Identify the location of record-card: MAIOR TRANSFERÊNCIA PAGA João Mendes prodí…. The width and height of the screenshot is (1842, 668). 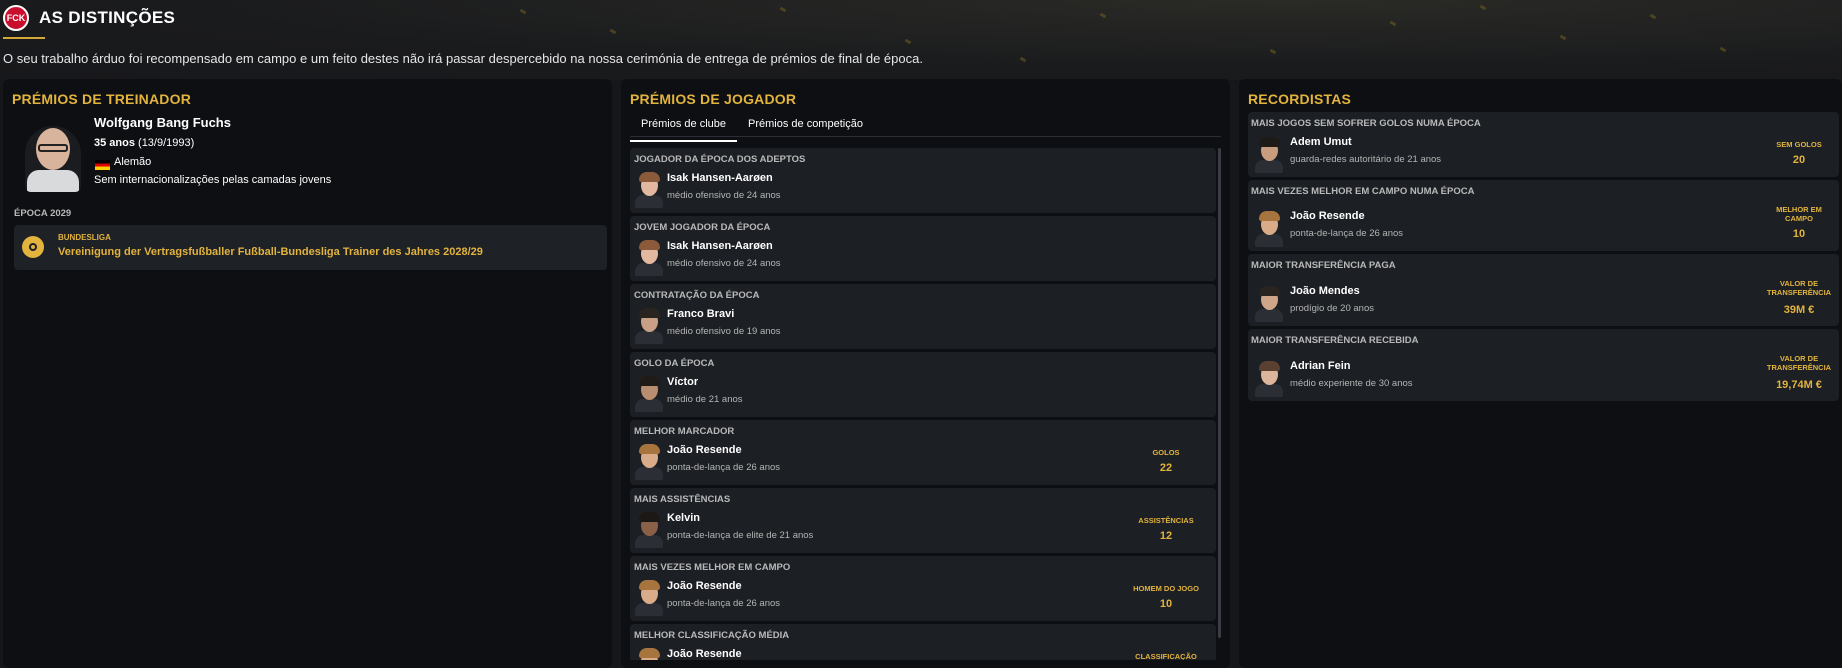
(1543, 290).